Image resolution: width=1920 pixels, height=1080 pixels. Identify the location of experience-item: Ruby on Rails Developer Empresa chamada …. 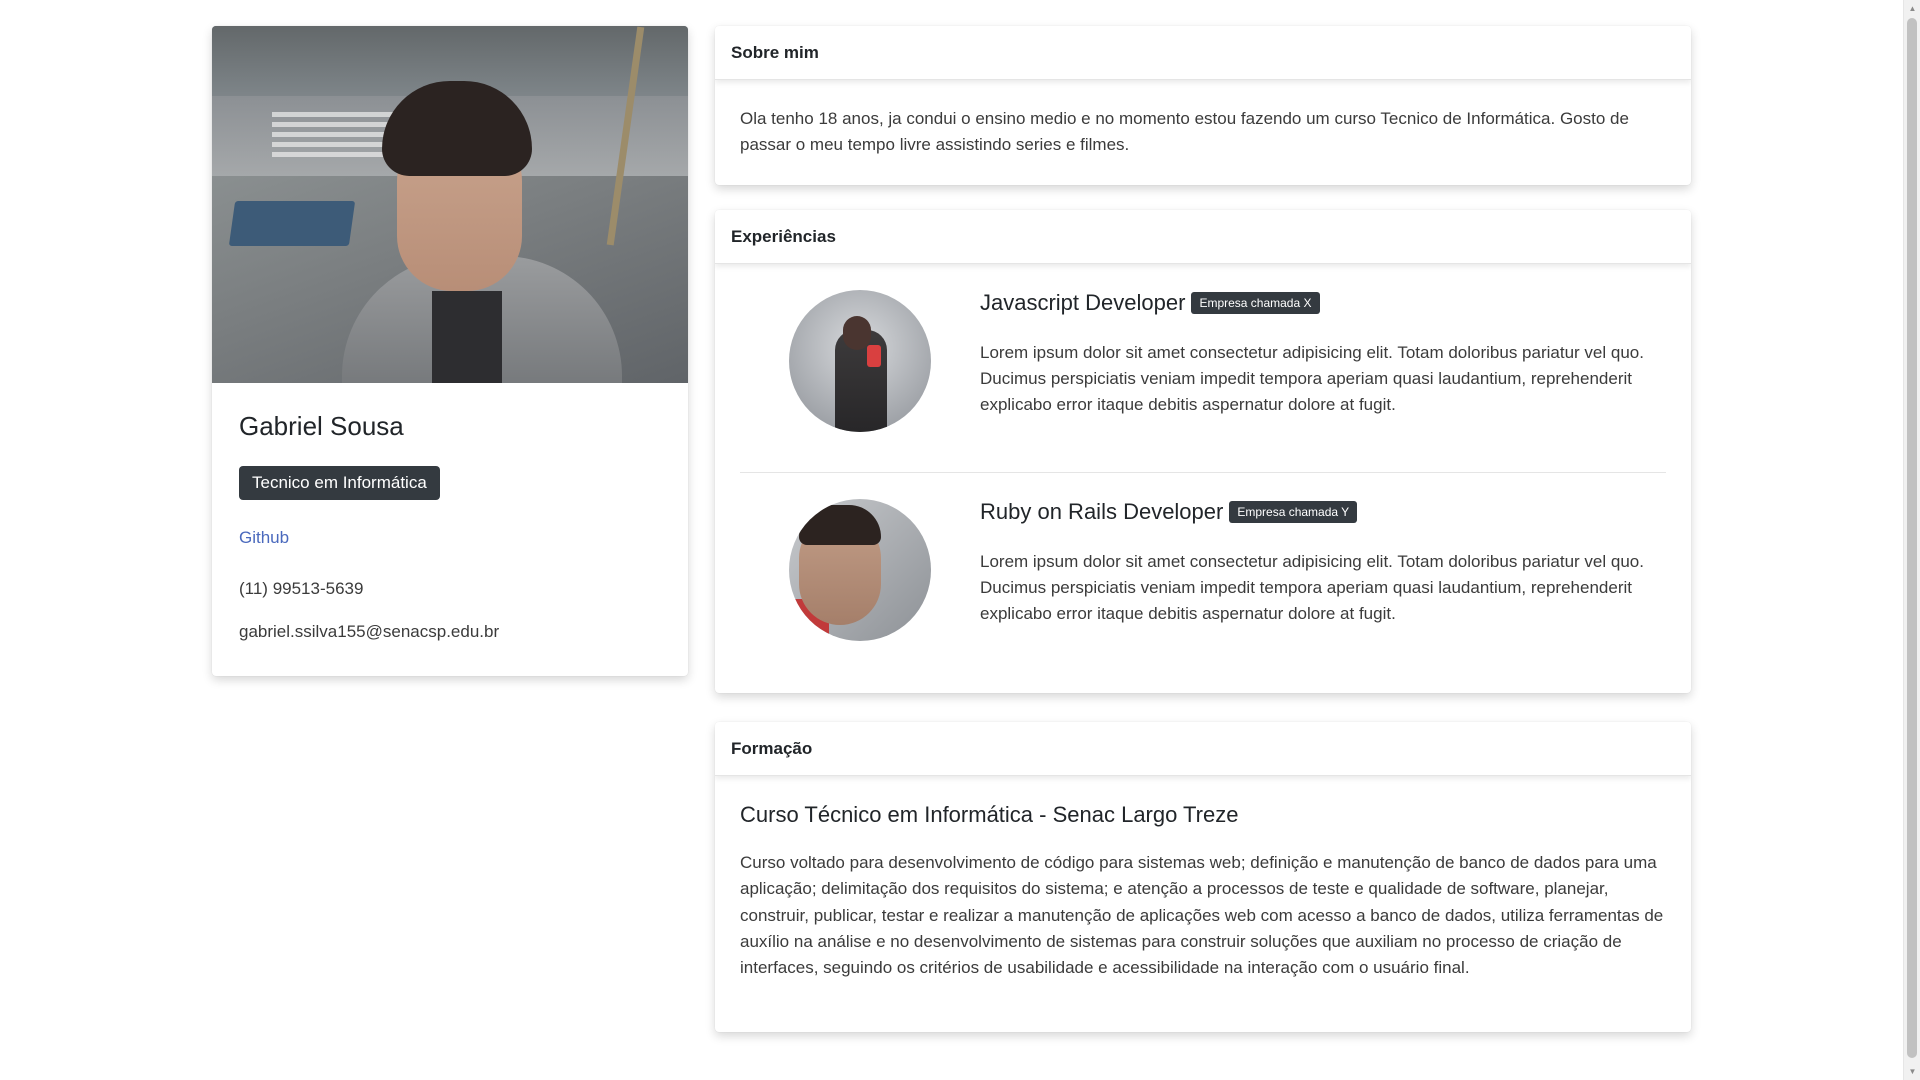
(1203, 570).